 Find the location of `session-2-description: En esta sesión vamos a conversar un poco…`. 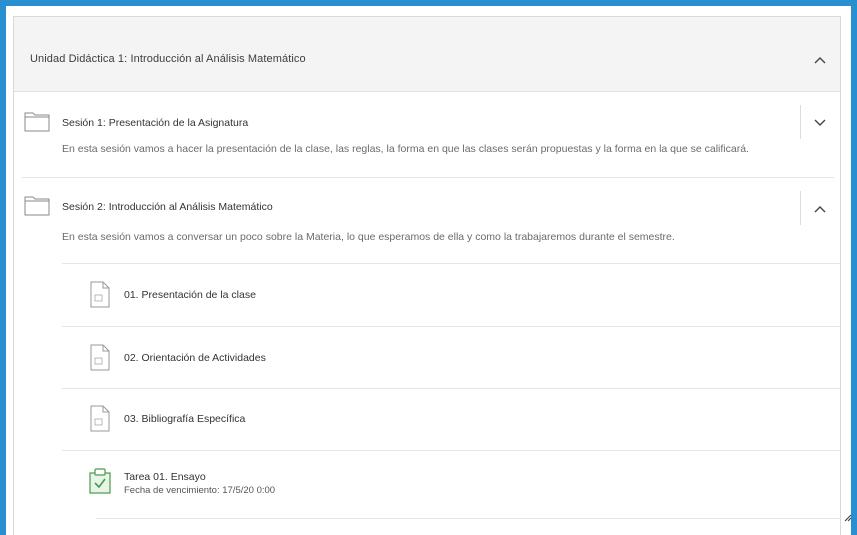

session-2-description: En esta sesión vamos a conversar un poco… is located at coordinates (368, 237).